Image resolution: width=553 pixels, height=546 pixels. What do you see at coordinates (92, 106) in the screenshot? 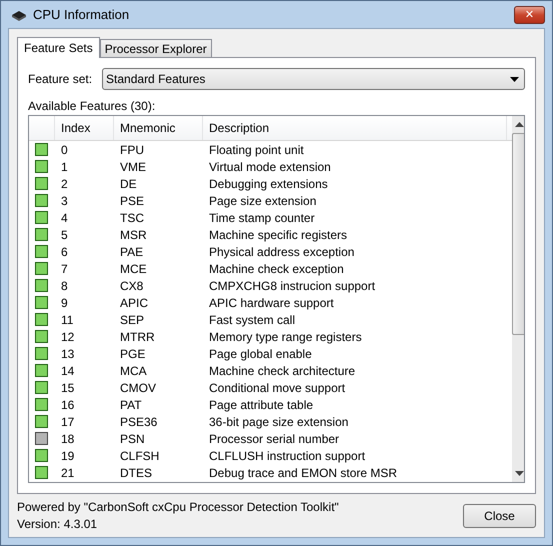
I see `list-label: Available Features (30):` at bounding box center [92, 106].